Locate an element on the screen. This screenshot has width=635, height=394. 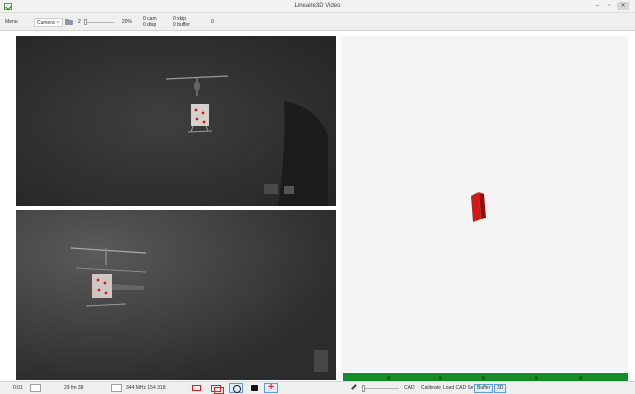
camera-stats: 0 cam 0 disp is located at coordinates (150, 22).